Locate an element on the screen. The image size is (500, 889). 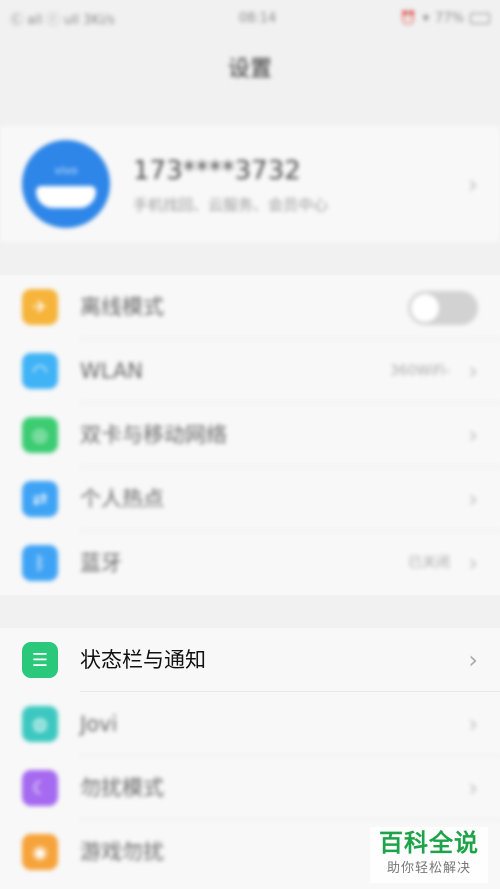
moon-icon: ☾ is located at coordinates (40, 788).